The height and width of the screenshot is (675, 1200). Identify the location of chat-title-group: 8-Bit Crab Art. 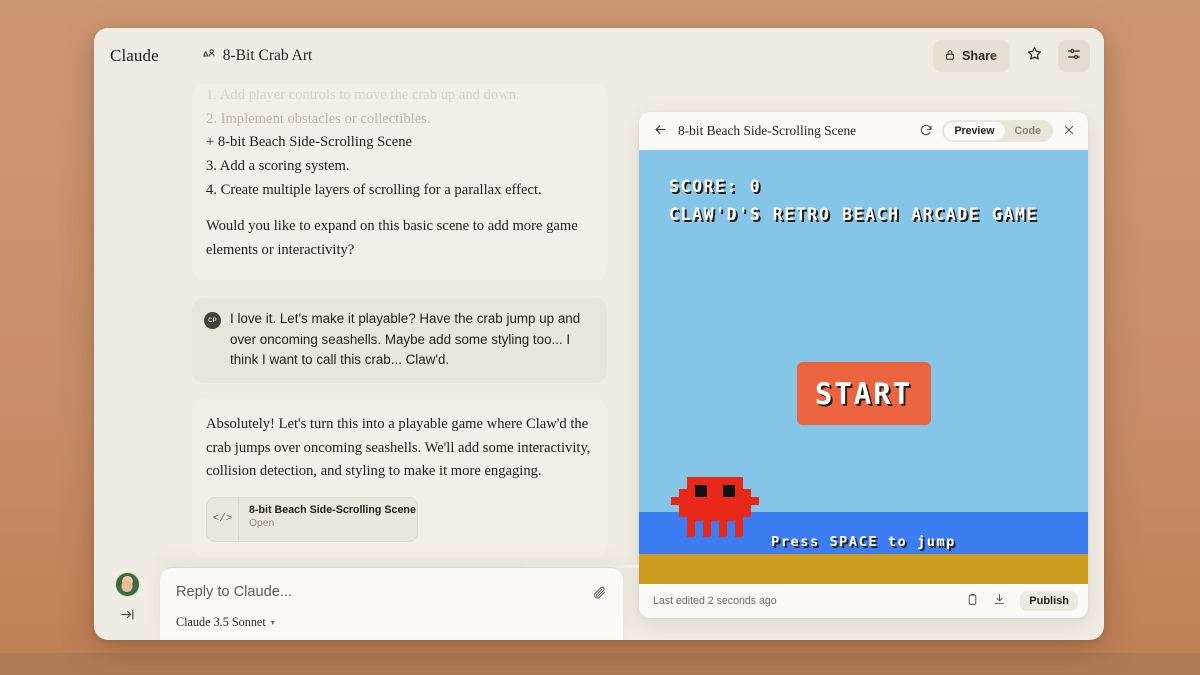
(257, 56).